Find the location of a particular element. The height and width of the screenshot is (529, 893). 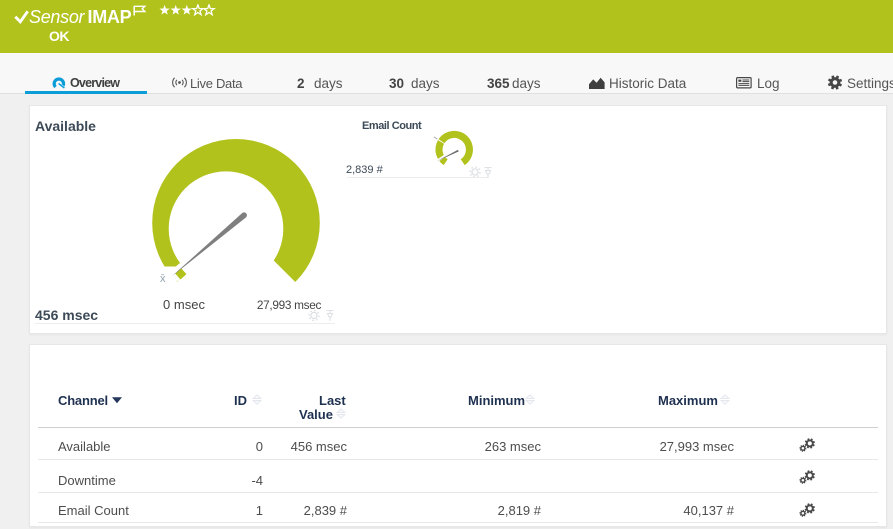

svg-text: x̄ is located at coordinates (163, 279).